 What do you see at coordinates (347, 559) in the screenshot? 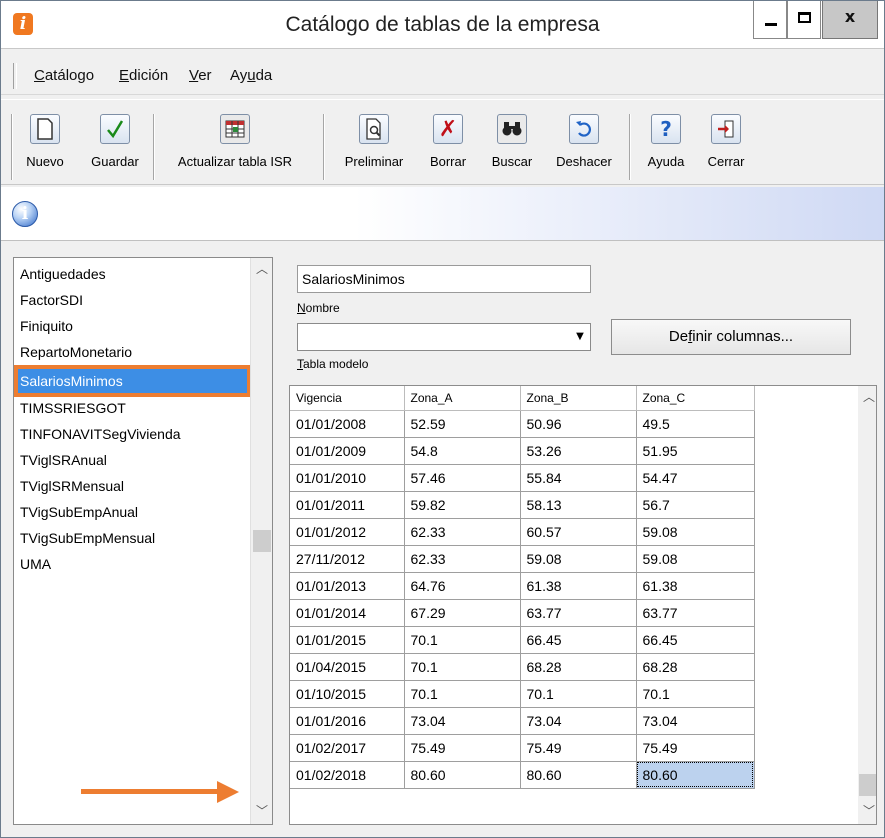
I see `grid-cell: 27/11/2012` at bounding box center [347, 559].